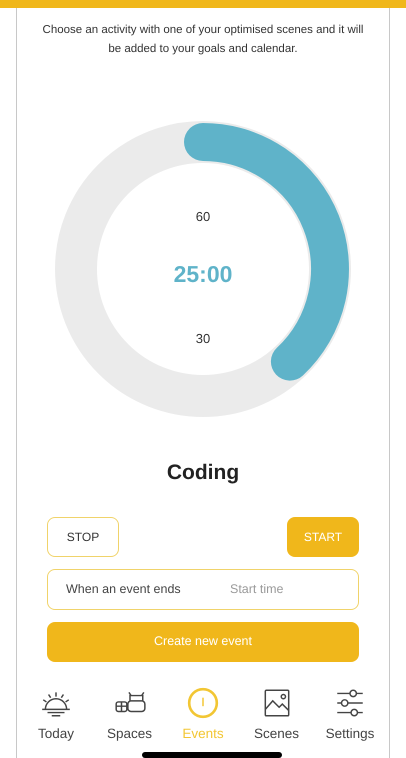 This screenshot has width=406, height=758. Describe the element at coordinates (203, 40) in the screenshot. I see `description: Choose an activity with one of your optimised scenes and it will be added to your goals and calendar.` at that location.